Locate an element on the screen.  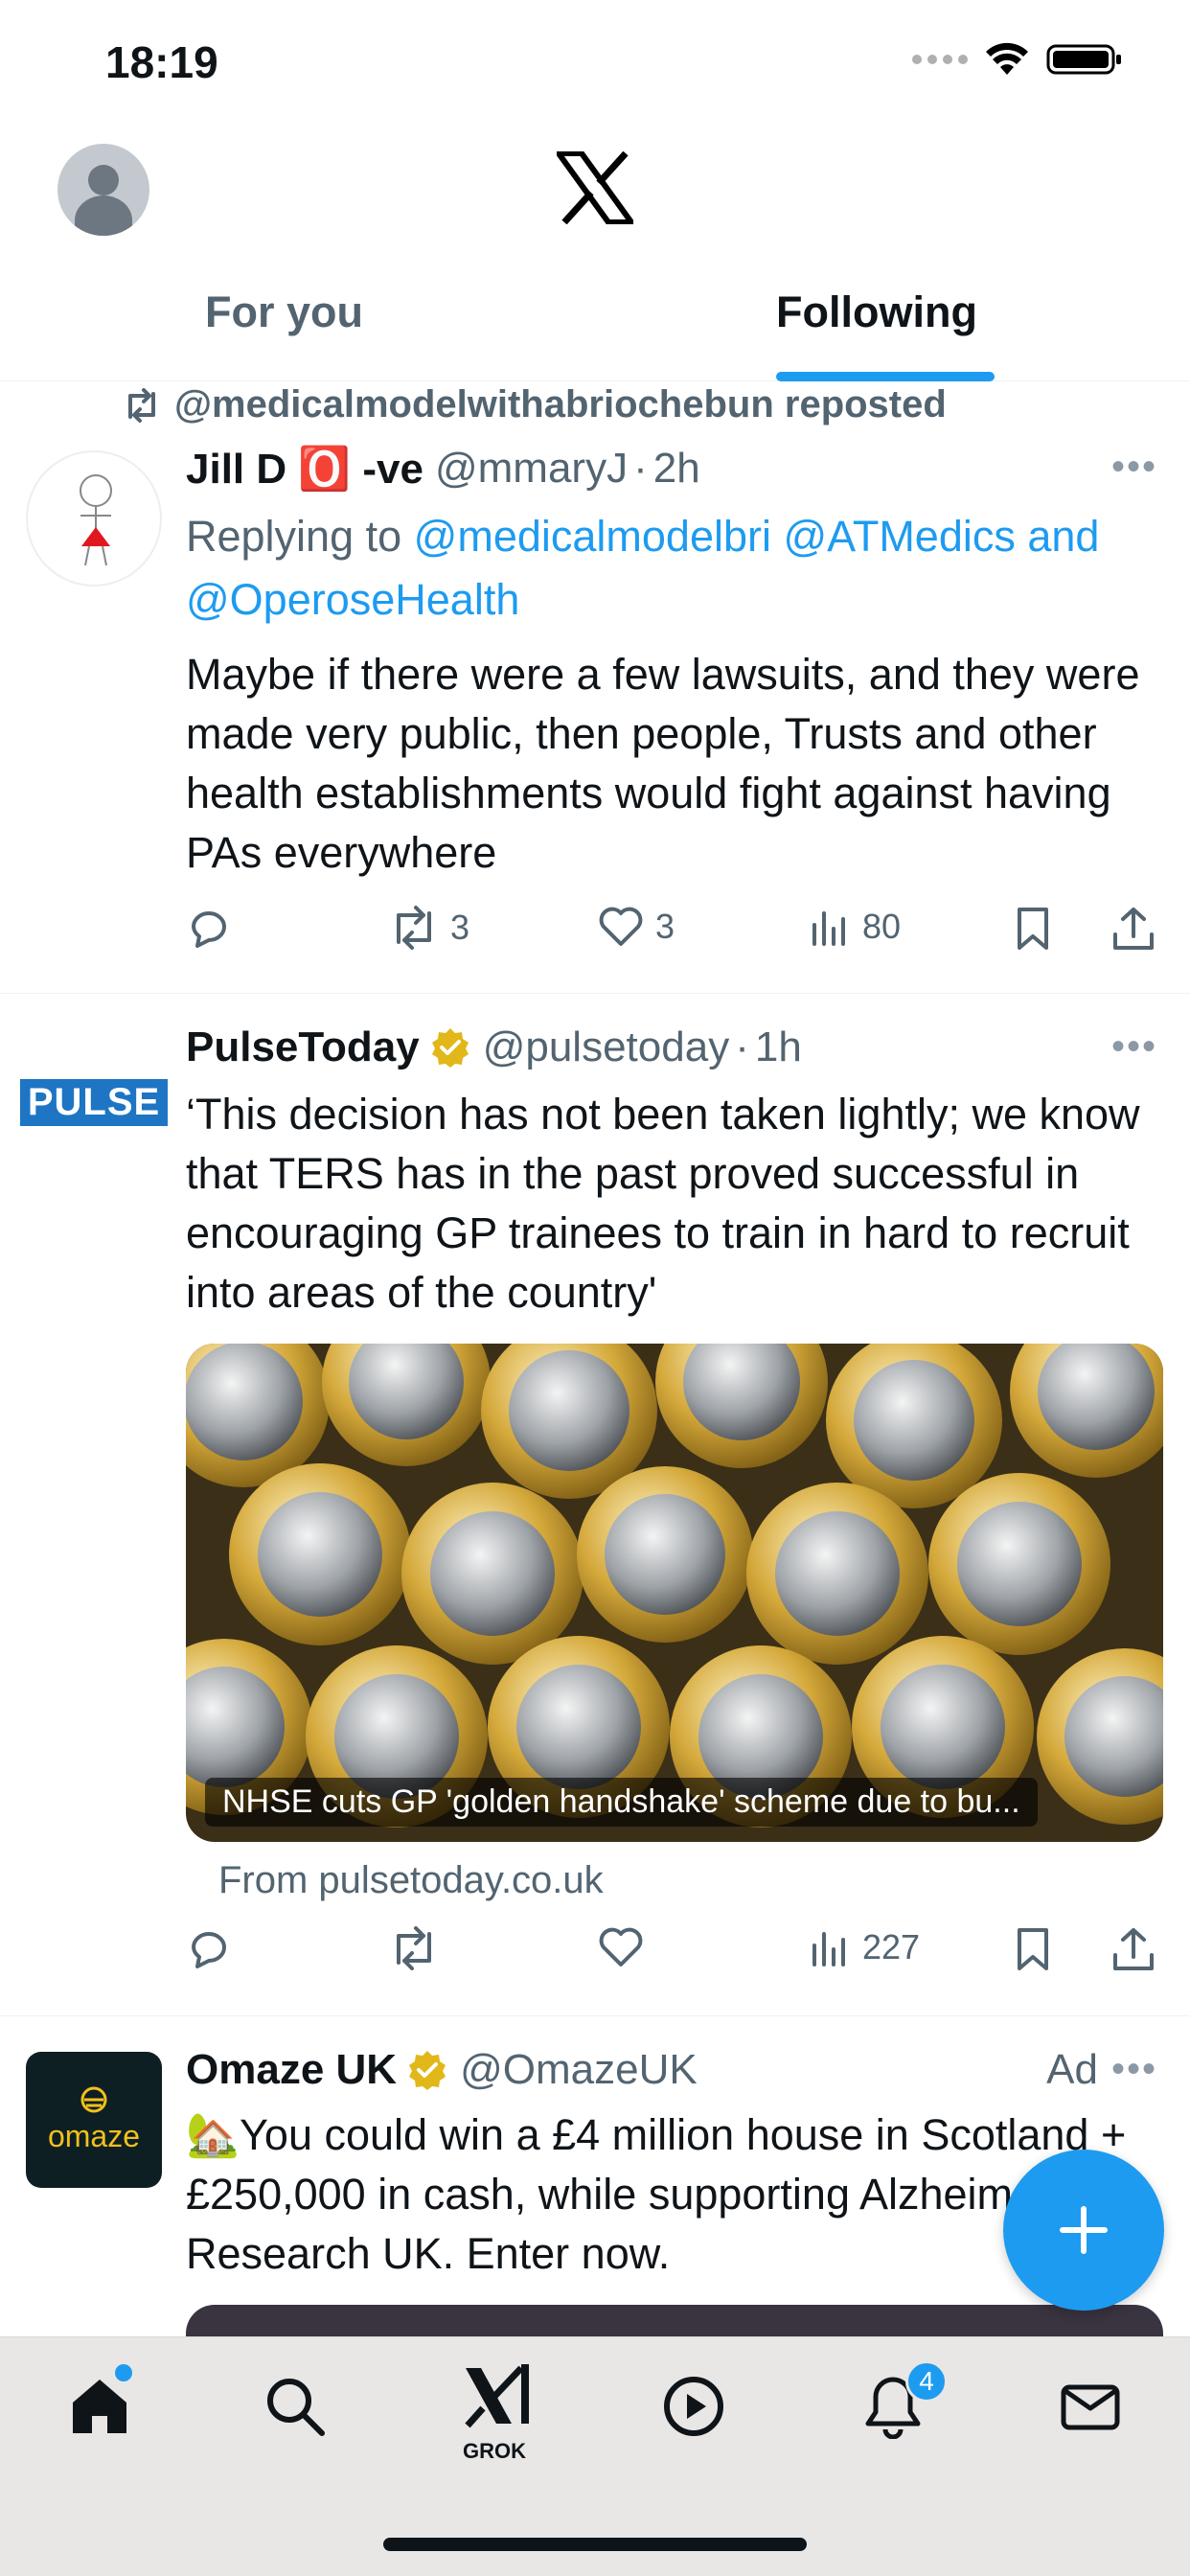
repost-button: 3 is located at coordinates (429, 928).